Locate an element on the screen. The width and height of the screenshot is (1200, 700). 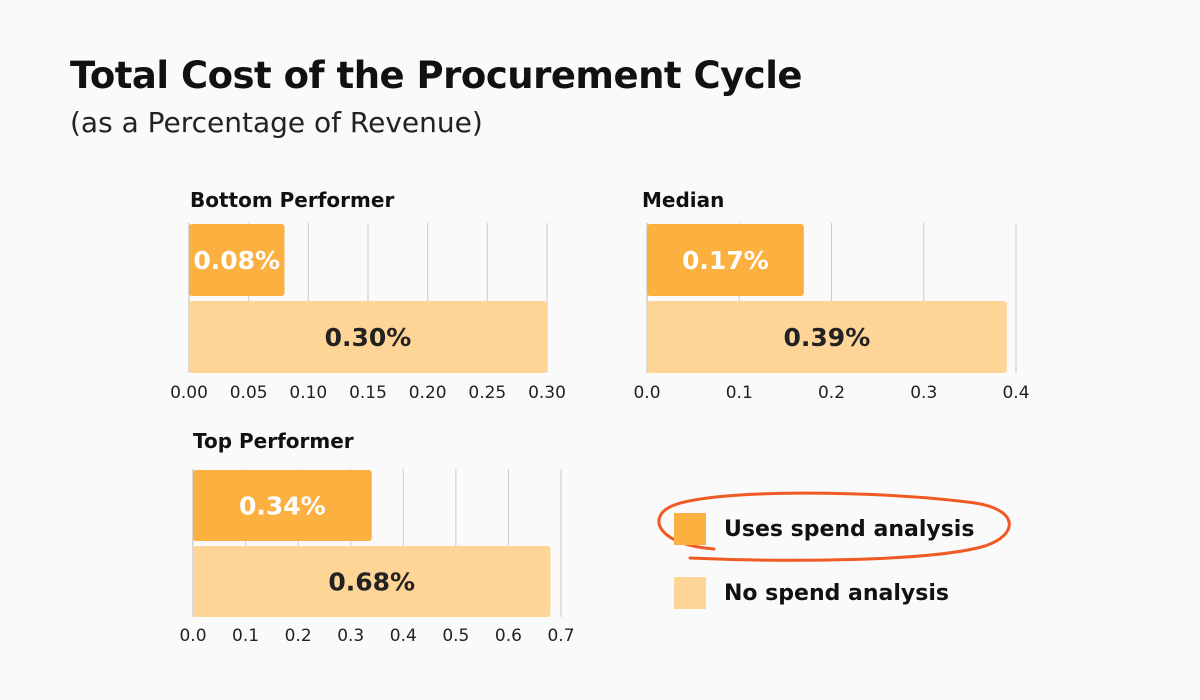
tick-label-bottom-performer: 0.30 is located at coordinates (547, 393).